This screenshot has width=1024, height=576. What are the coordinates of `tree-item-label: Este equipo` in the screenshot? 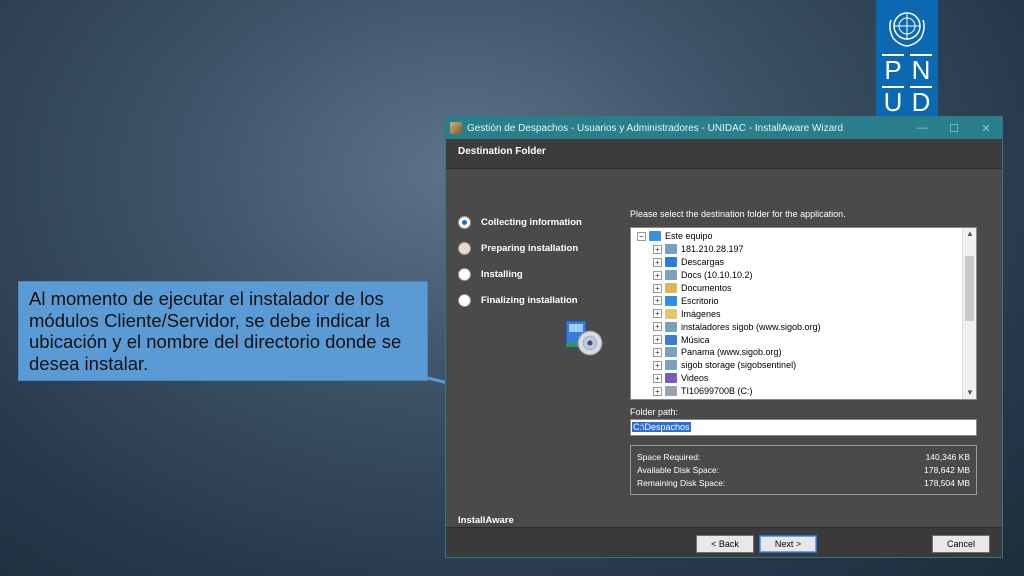 It's located at (689, 236).